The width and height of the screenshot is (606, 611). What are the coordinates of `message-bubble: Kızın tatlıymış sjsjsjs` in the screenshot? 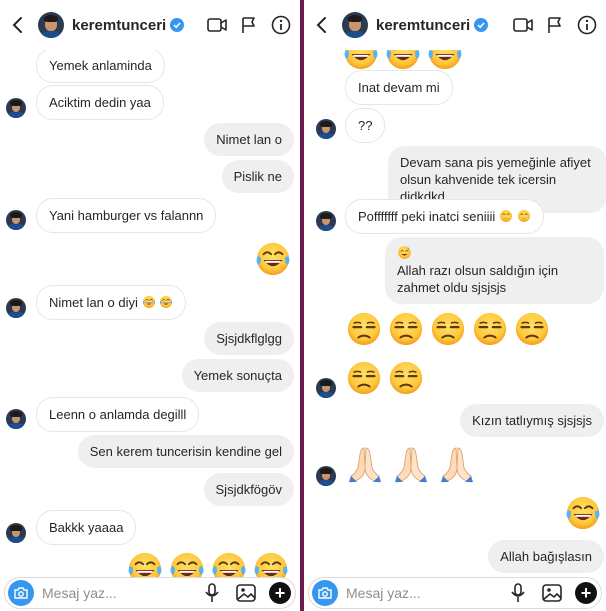 It's located at (532, 420).